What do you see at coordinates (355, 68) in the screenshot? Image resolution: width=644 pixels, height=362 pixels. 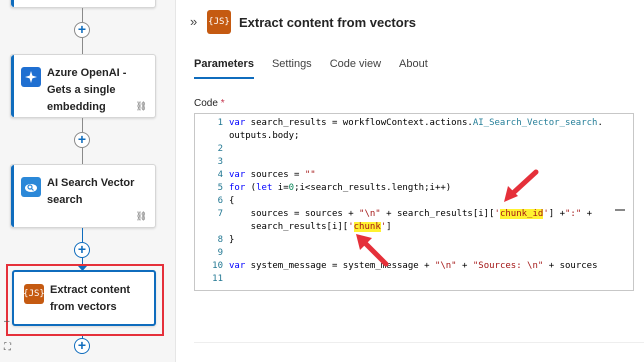 I see `tab-code-view: Code view` at bounding box center [355, 68].